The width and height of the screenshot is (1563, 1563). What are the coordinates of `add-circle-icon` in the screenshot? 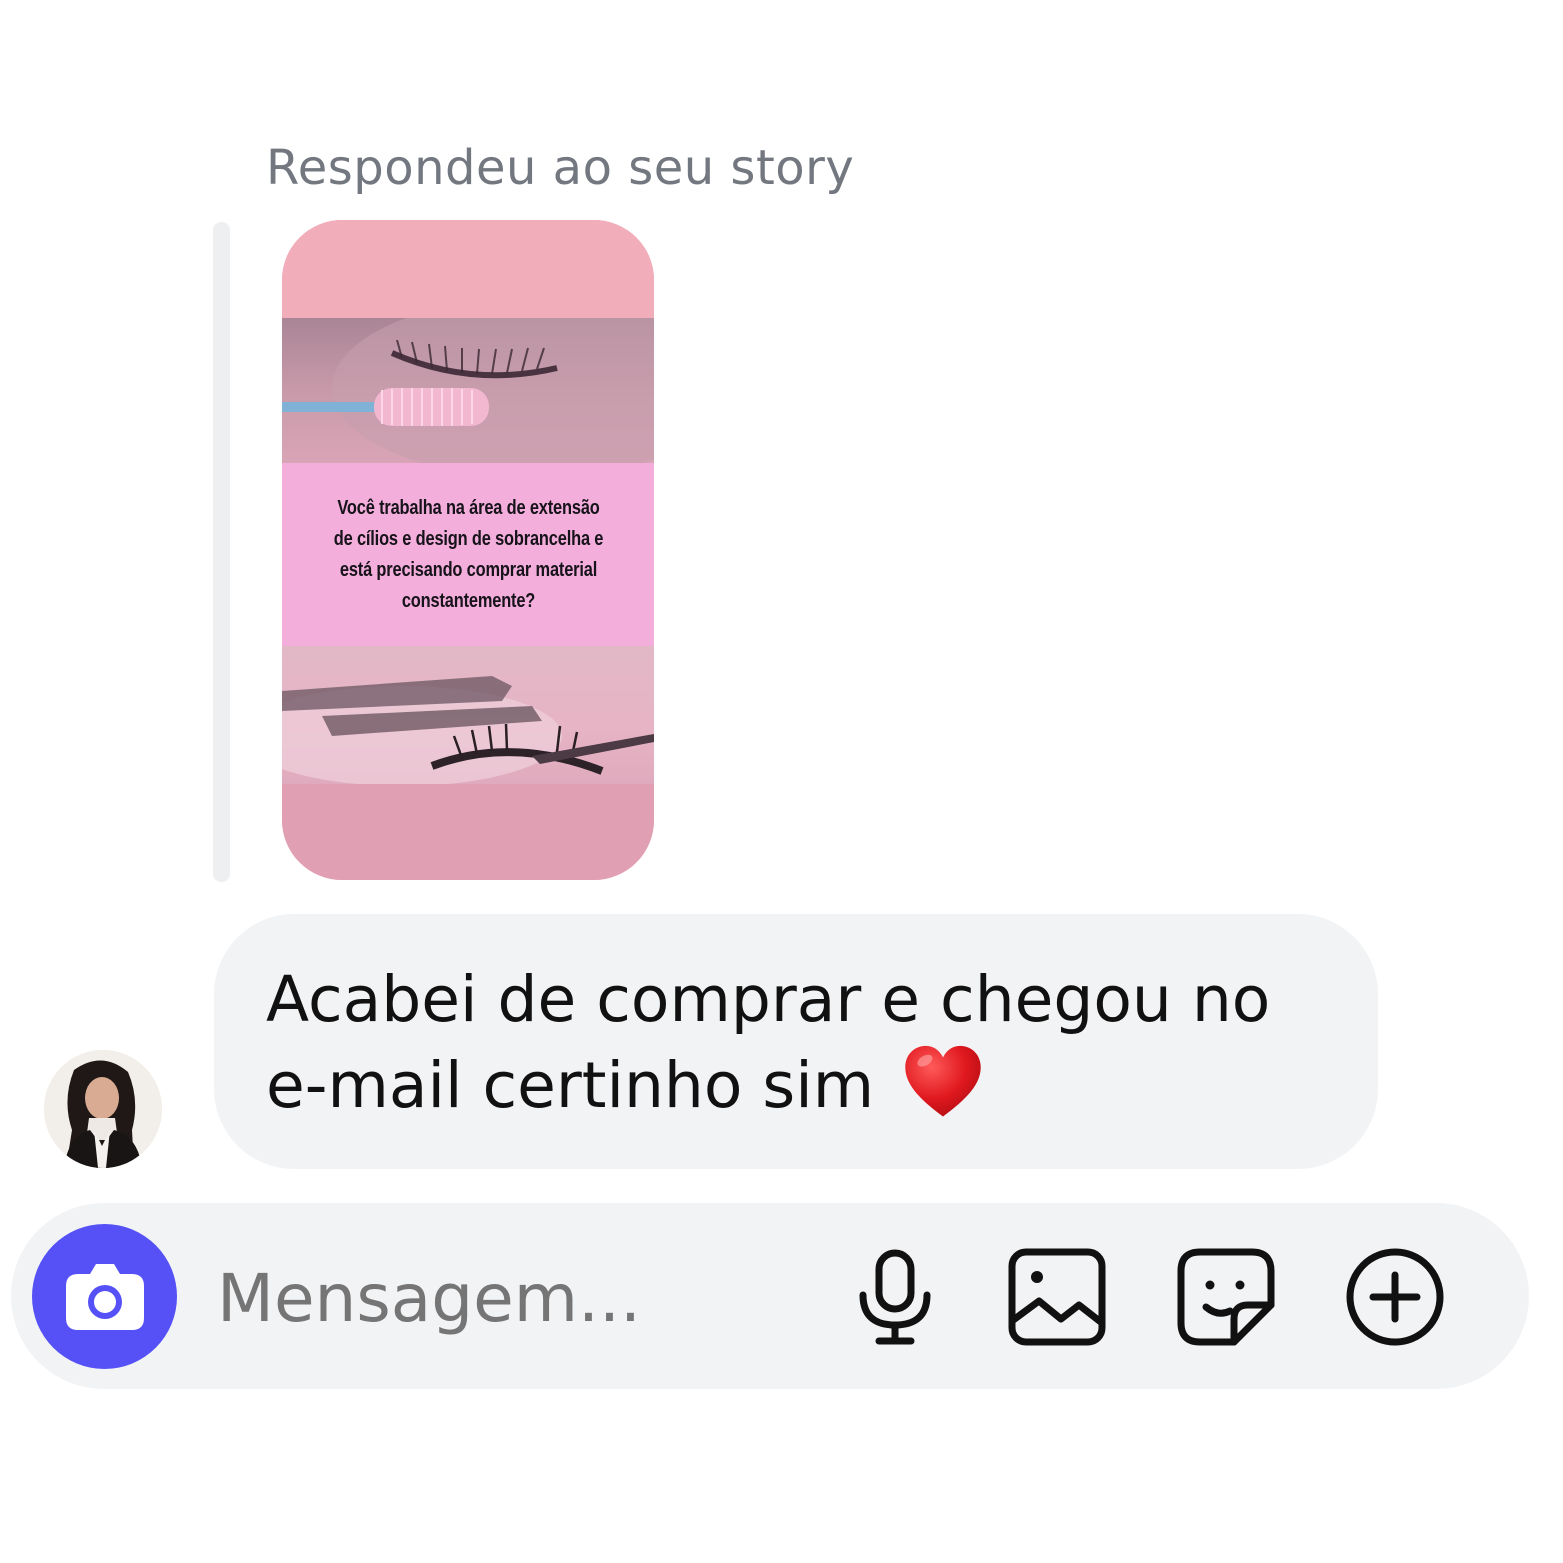 It's located at (1395, 1297).